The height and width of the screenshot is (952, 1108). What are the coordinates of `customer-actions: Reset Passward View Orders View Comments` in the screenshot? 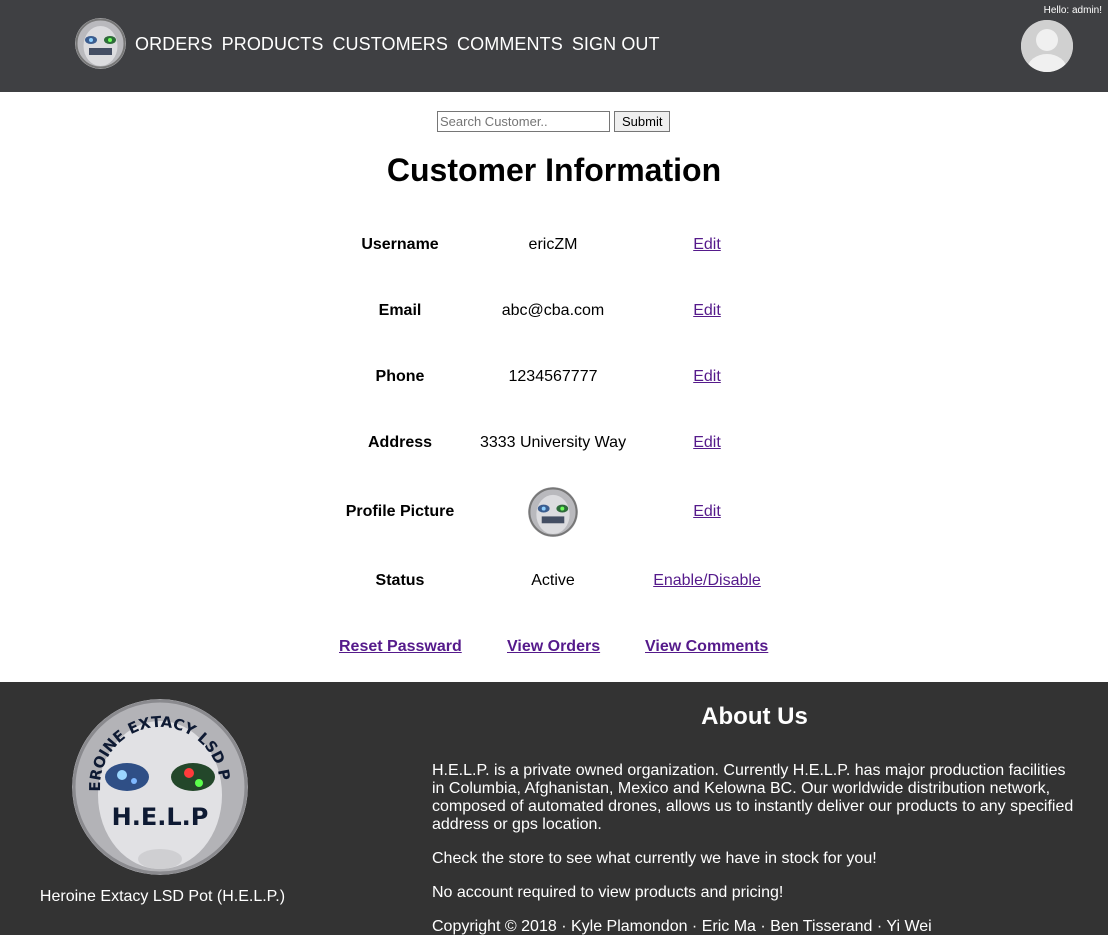 It's located at (554, 649).